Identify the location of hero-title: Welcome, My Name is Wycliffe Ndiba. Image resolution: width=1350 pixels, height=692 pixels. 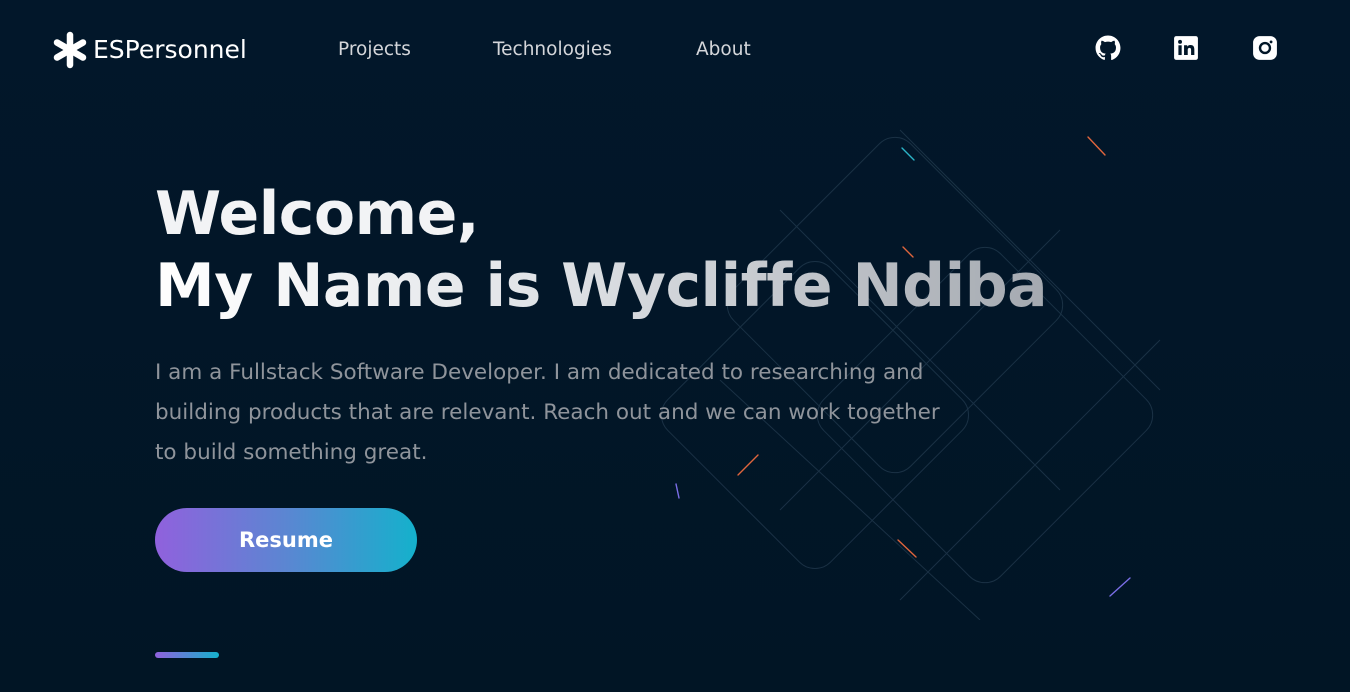
(601, 250).